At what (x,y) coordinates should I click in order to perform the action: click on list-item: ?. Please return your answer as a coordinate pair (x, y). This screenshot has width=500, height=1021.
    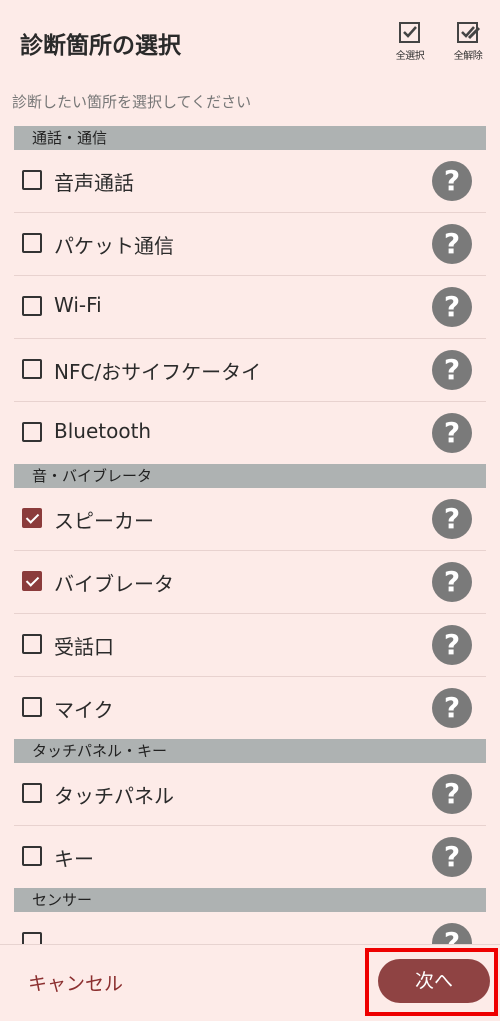
    Looking at the image, I should click on (250, 928).